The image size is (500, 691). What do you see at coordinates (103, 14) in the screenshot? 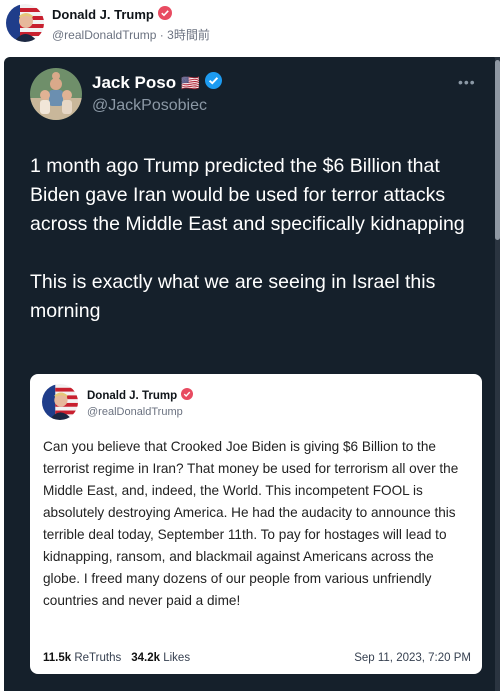
I see `outer-author-name-text: Donald J. Trump` at bounding box center [103, 14].